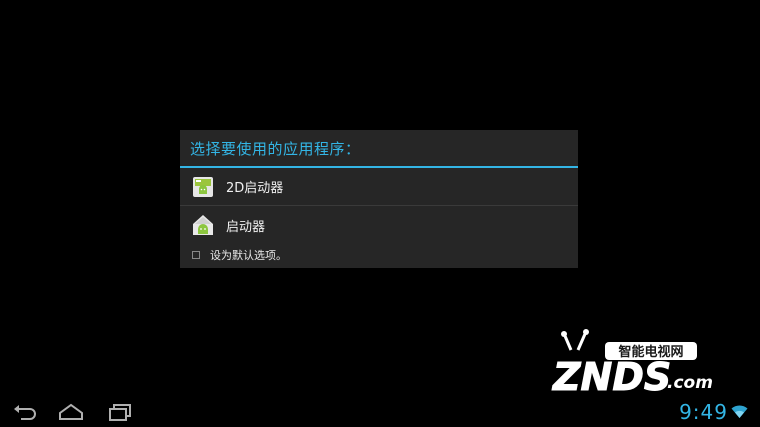 The width and height of the screenshot is (760, 427). What do you see at coordinates (275, 148) in the screenshot?
I see `dialog-title: 选择要使用的应用程序：` at bounding box center [275, 148].